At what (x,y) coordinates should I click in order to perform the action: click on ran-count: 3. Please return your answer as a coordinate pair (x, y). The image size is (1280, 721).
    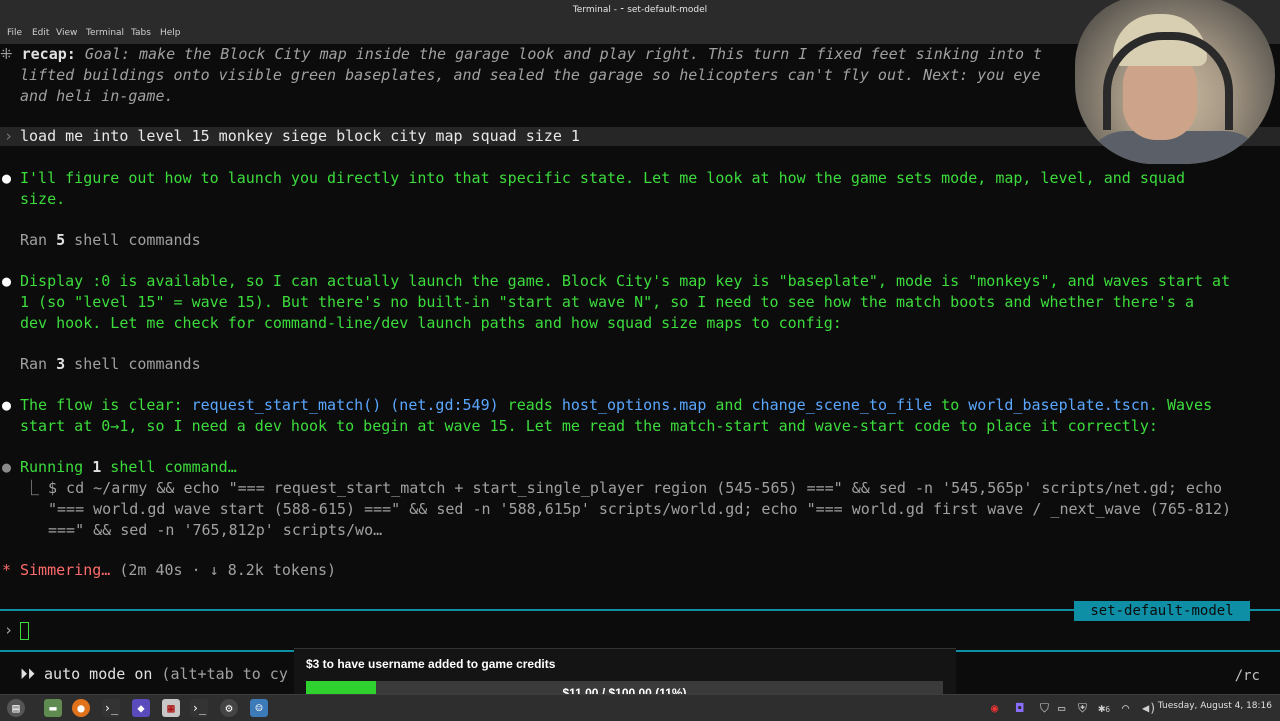
    Looking at the image, I should click on (61, 364).